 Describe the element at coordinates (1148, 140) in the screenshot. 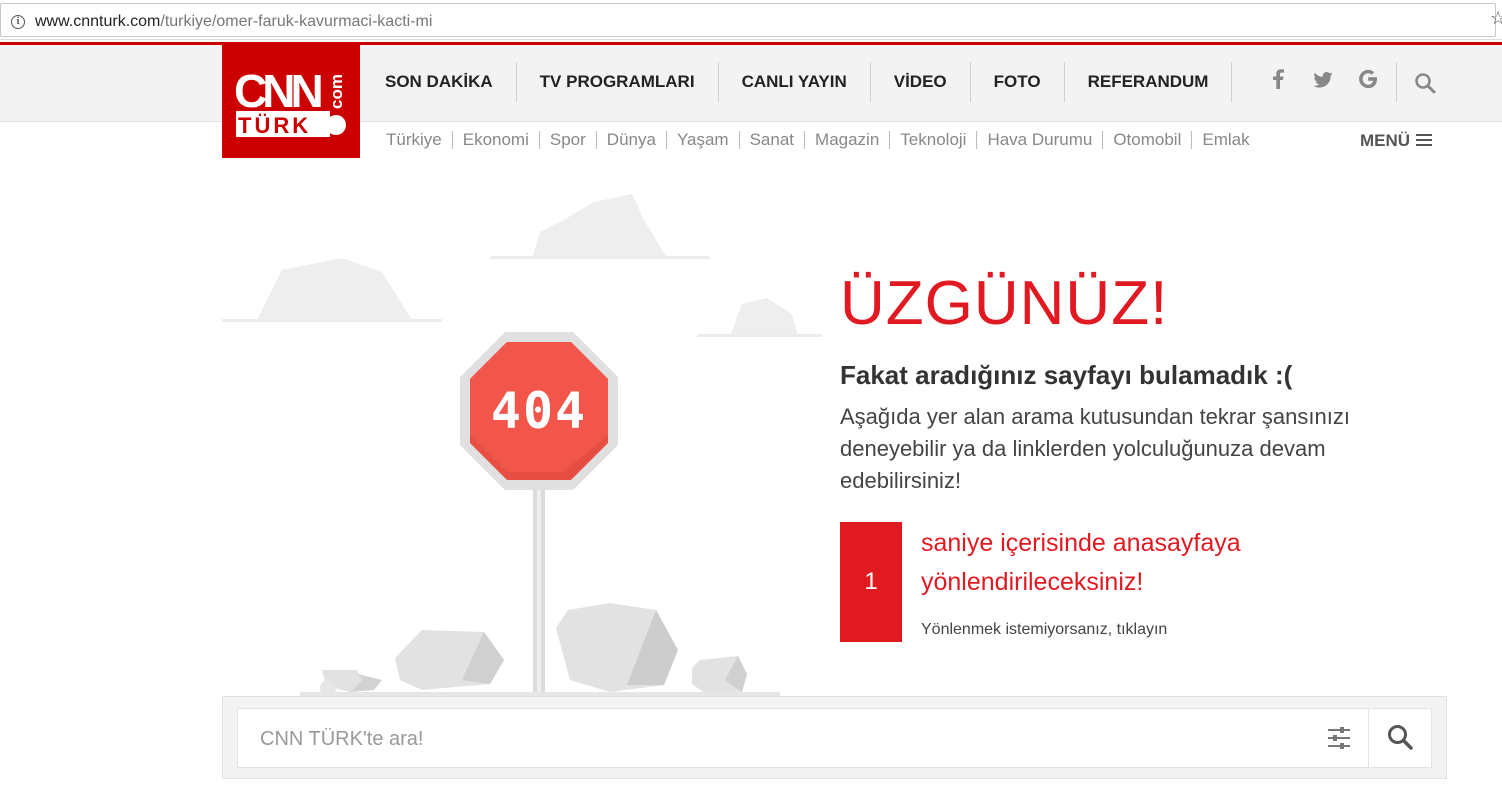

I see `category-otomobil: Otomobil` at that location.